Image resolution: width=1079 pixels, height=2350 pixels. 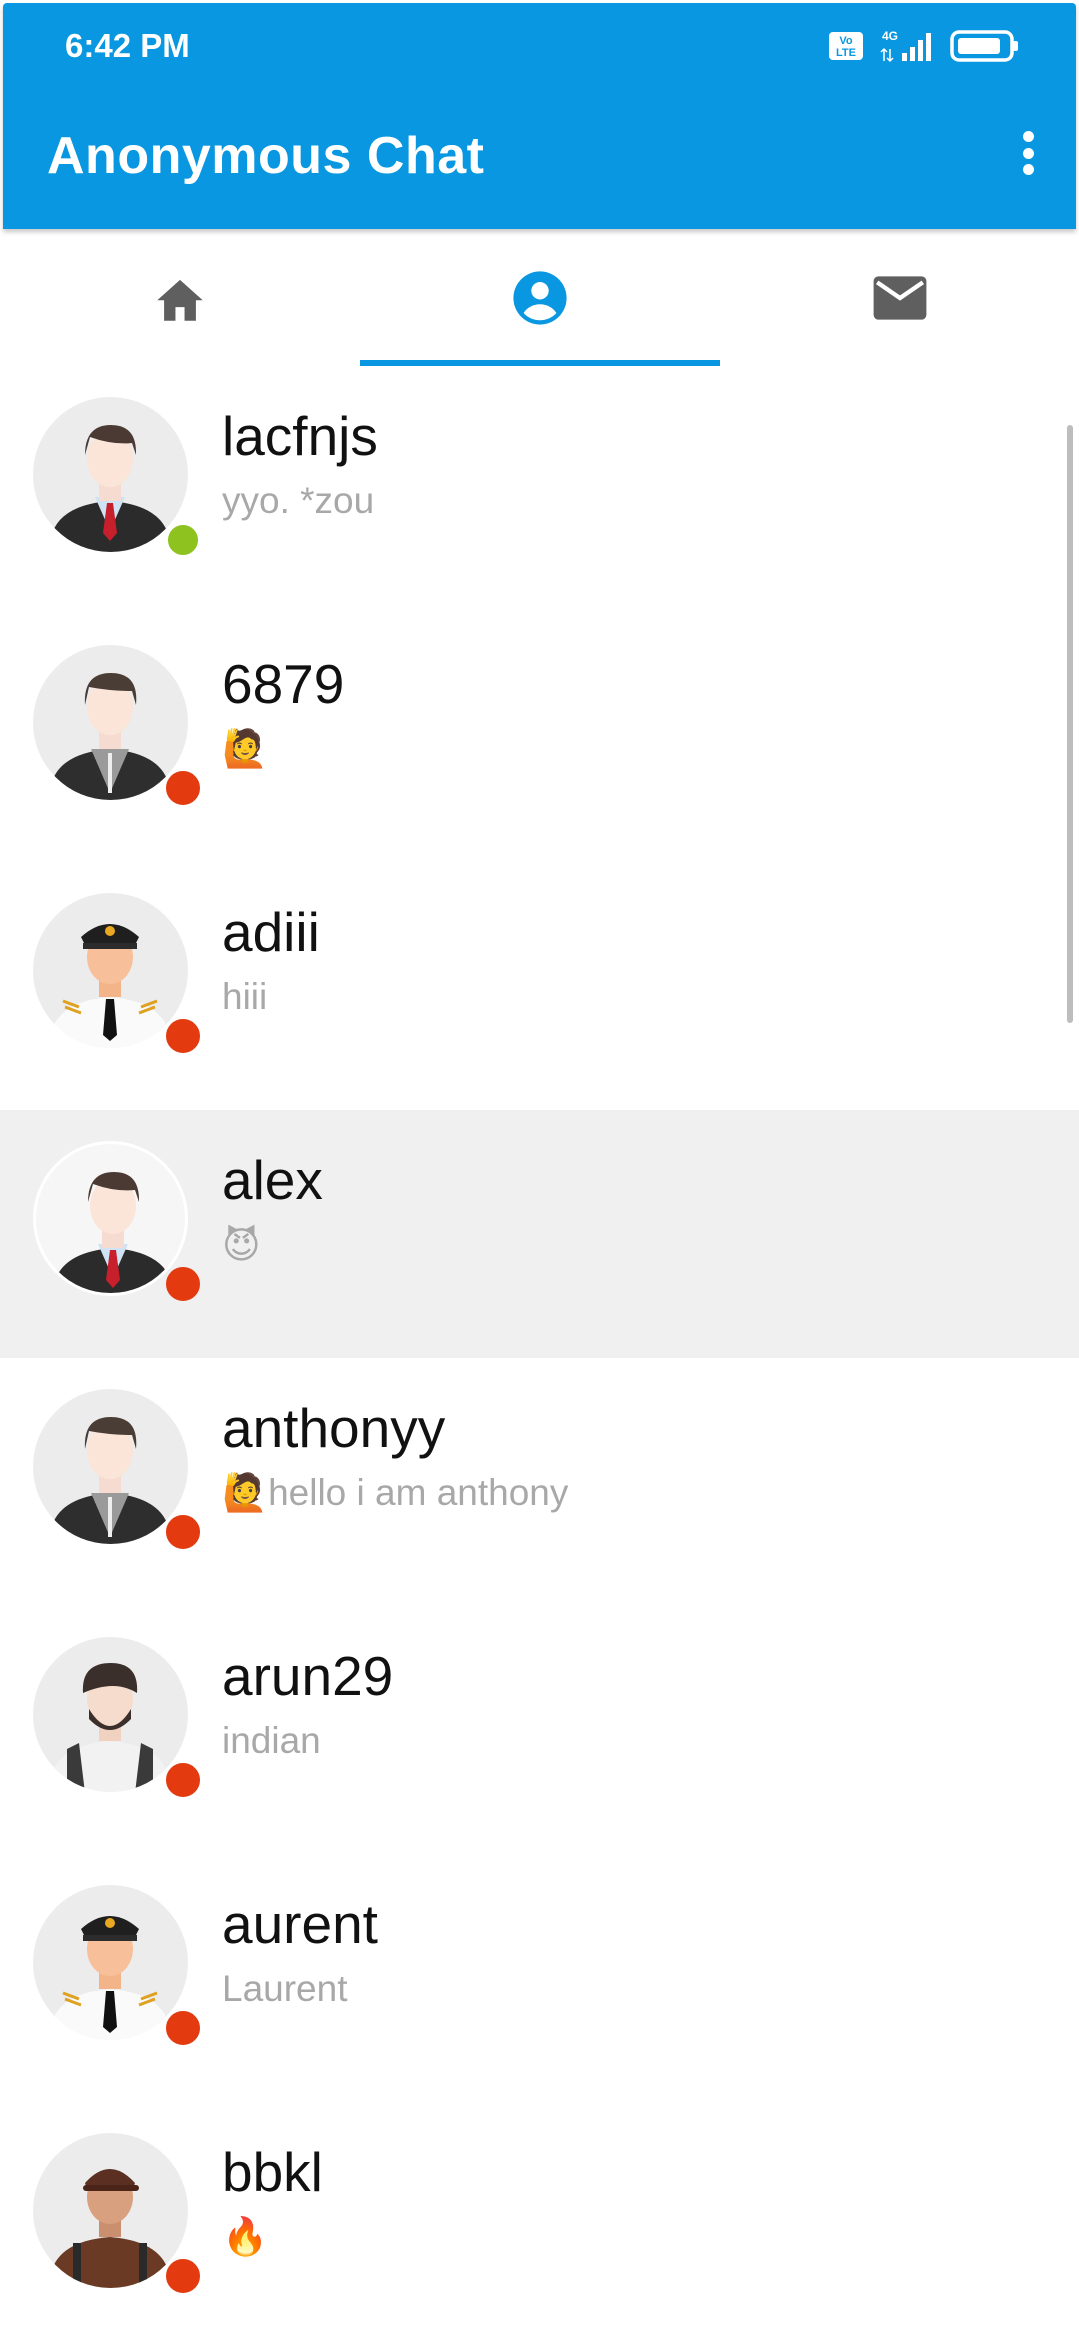 I want to click on list-item-selected: alex 😈, so click(x=539, y=1234).